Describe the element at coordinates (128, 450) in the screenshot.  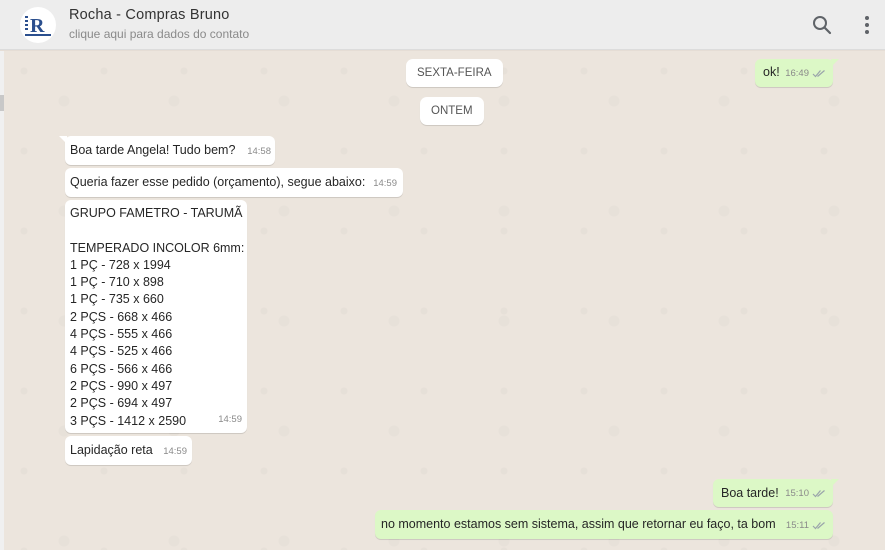
I see `message-bubble-in: Lapidação reta 14:59` at that location.